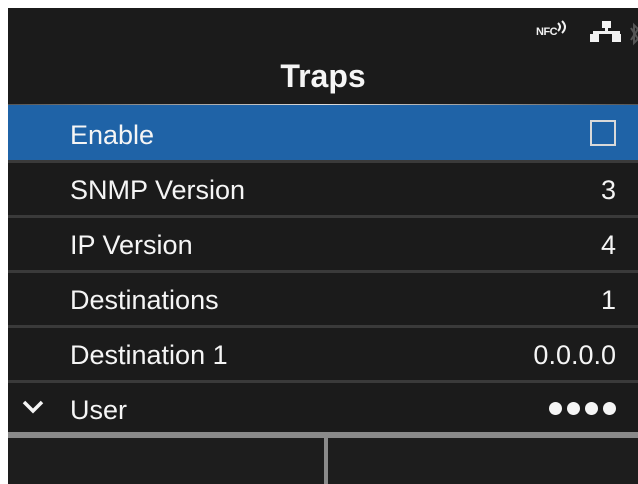 The width and height of the screenshot is (638, 484). What do you see at coordinates (582, 408) in the screenshot?
I see `masked-value` at bounding box center [582, 408].